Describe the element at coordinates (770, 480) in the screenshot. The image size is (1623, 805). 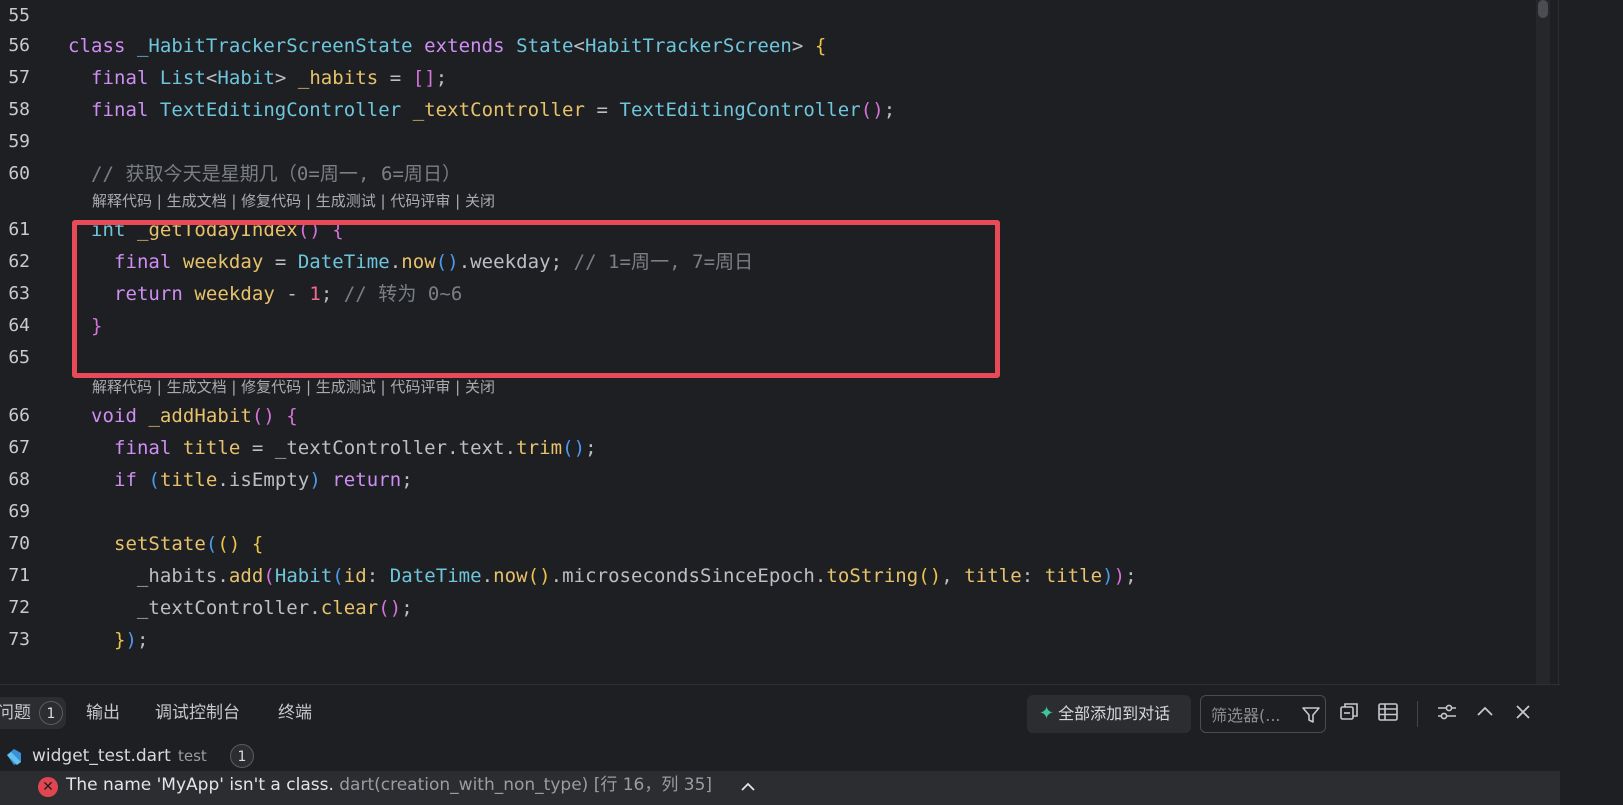
I see `code-line: 68 if (title.isEmpty) return;` at that location.